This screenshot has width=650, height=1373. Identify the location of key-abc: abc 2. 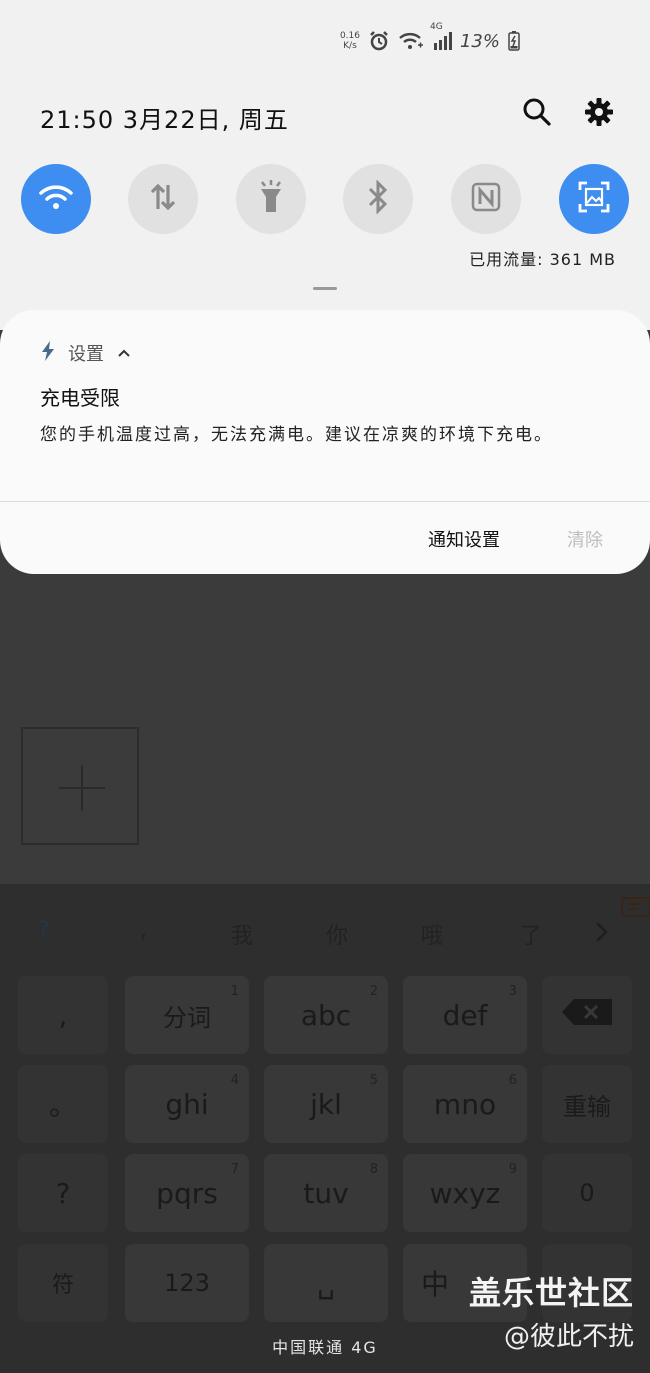
(326, 1015).